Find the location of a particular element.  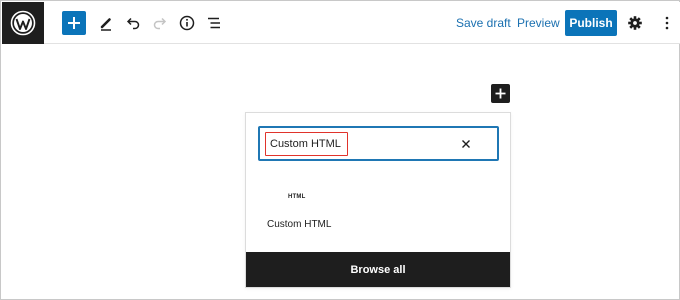

html-icon: HTML is located at coordinates (297, 197).